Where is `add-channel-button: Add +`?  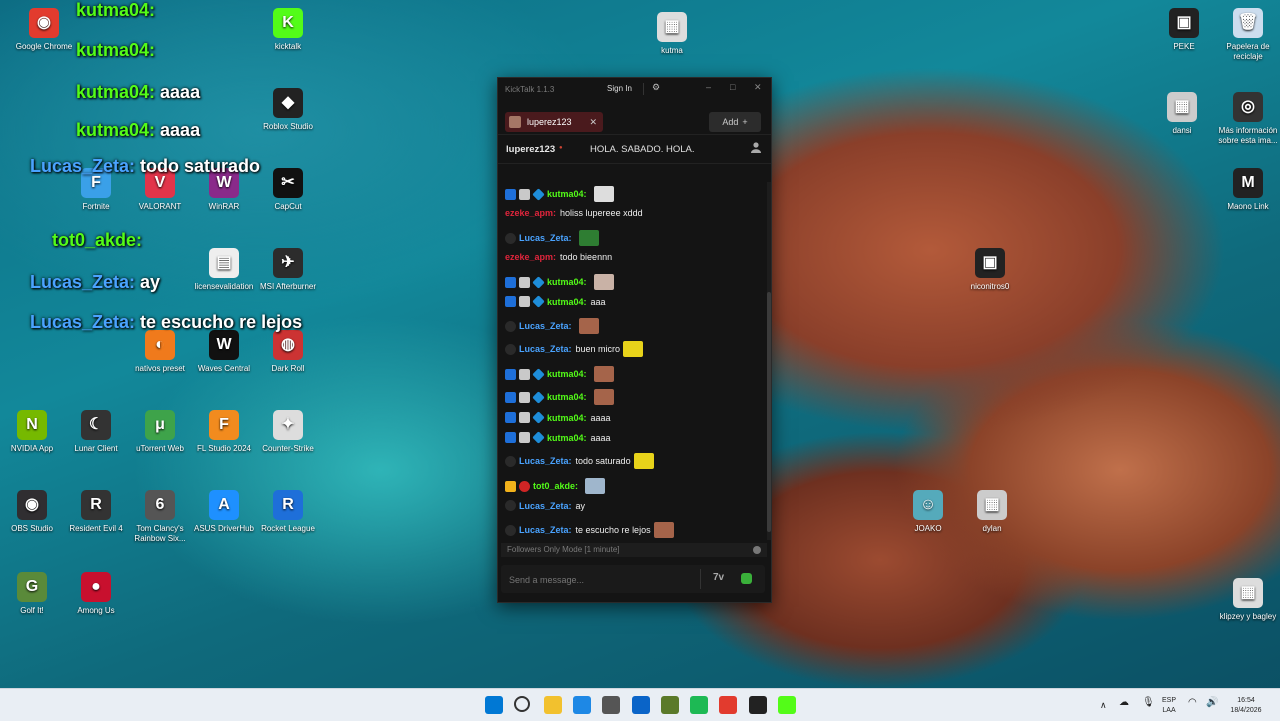 add-channel-button: Add + is located at coordinates (735, 122).